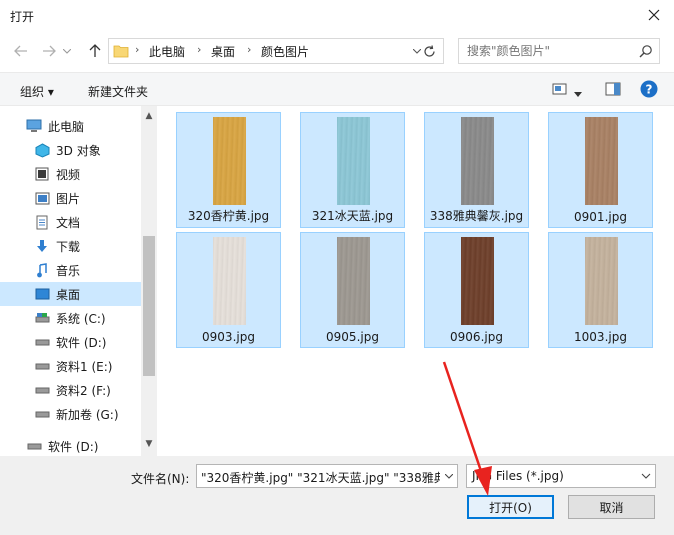  I want to click on file-name: 1003.jpg, so click(600, 337).